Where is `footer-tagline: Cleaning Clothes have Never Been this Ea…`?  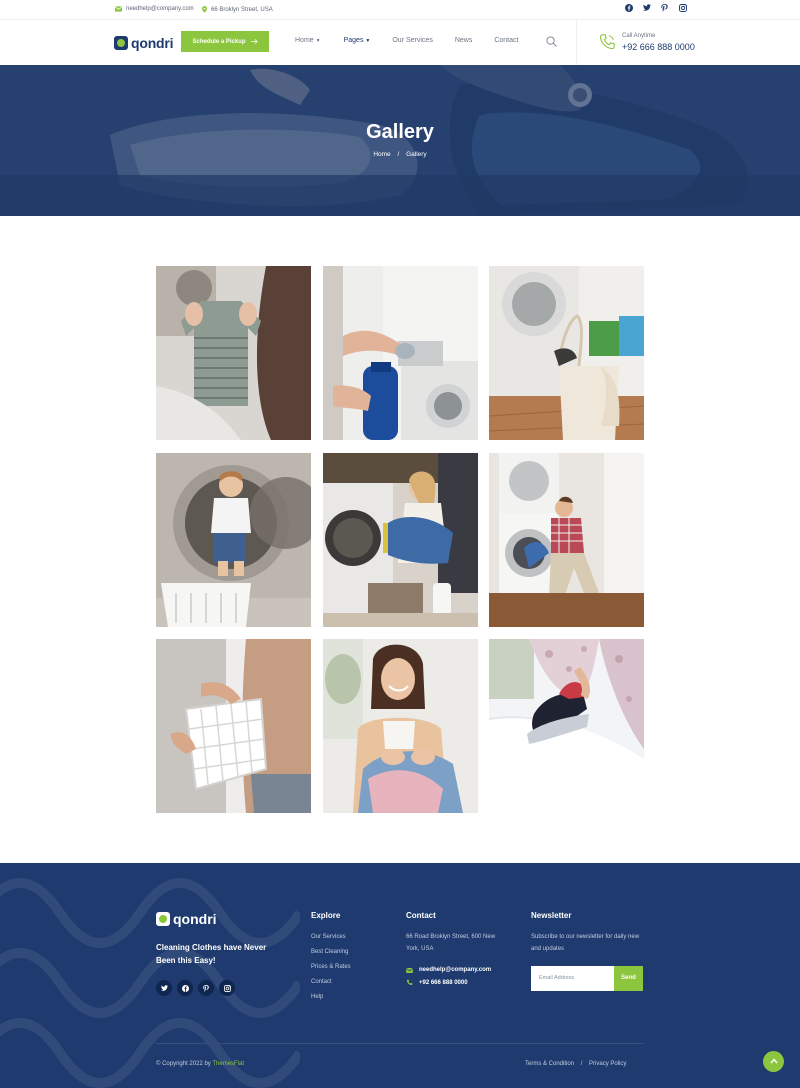 footer-tagline: Cleaning Clothes have Never Been this Ea… is located at coordinates (211, 954).